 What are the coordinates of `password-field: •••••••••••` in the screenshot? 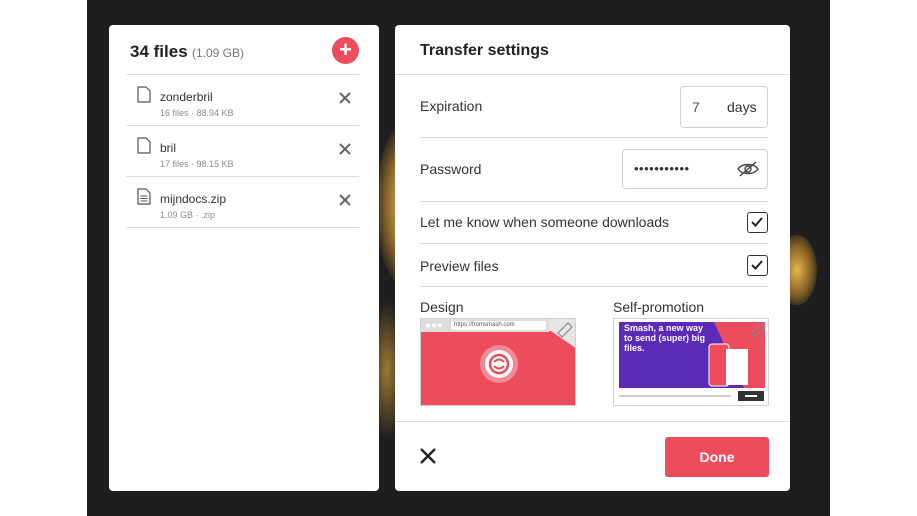 It's located at (695, 169).